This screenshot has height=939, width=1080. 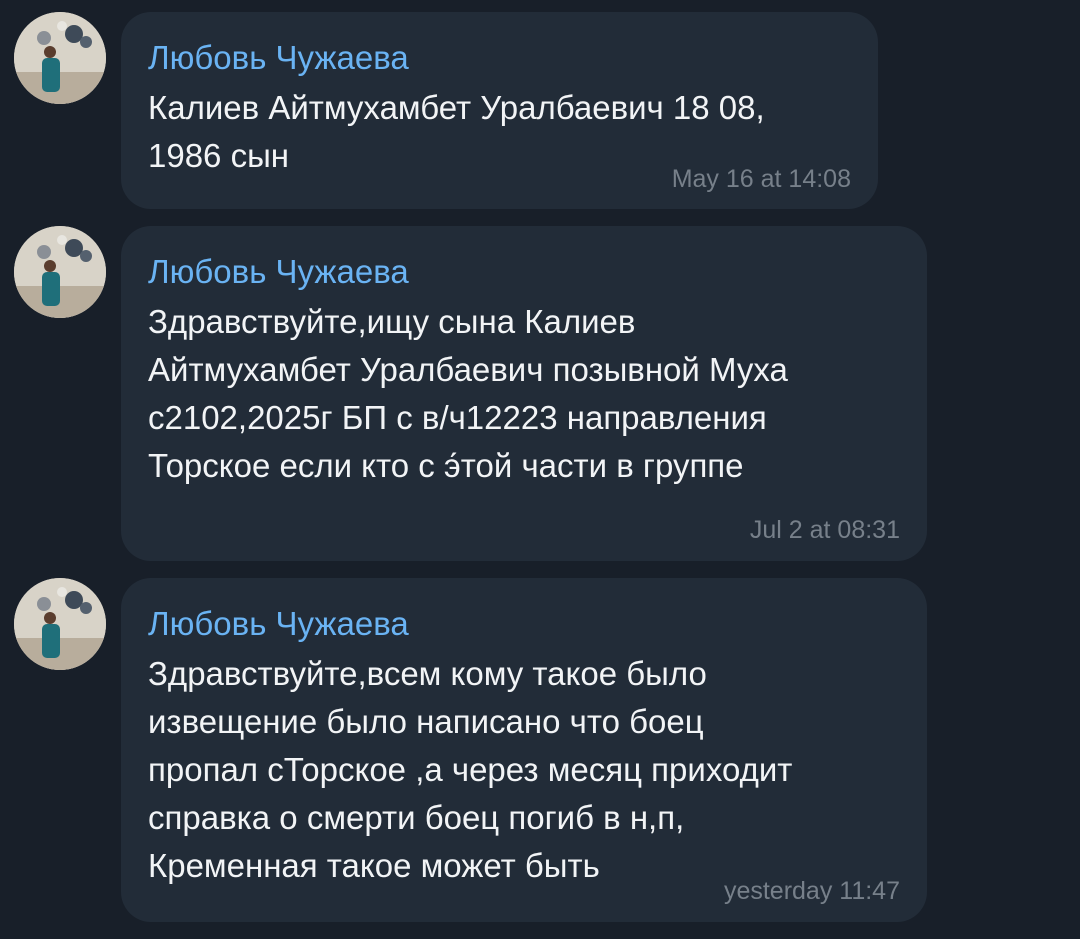 What do you see at coordinates (374, 865) in the screenshot?
I see `message-text-line: Кременная такое может быть` at bounding box center [374, 865].